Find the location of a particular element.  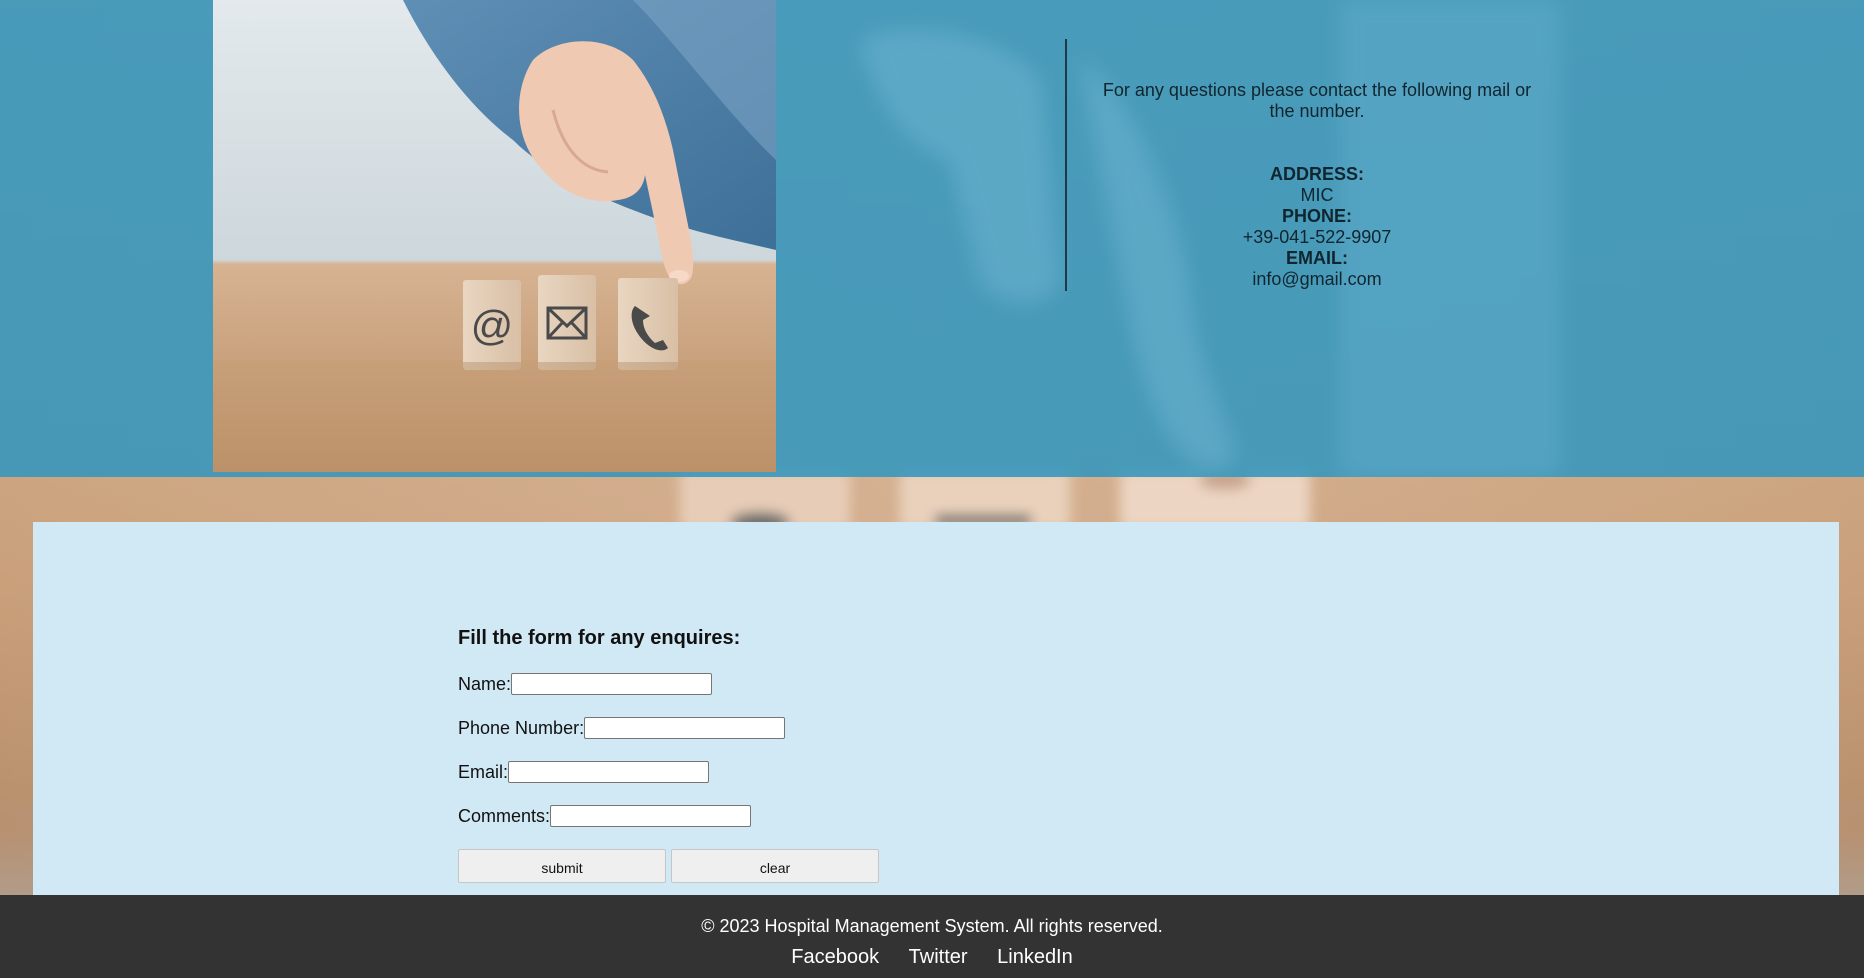

phone-number-input is located at coordinates (685, 728).